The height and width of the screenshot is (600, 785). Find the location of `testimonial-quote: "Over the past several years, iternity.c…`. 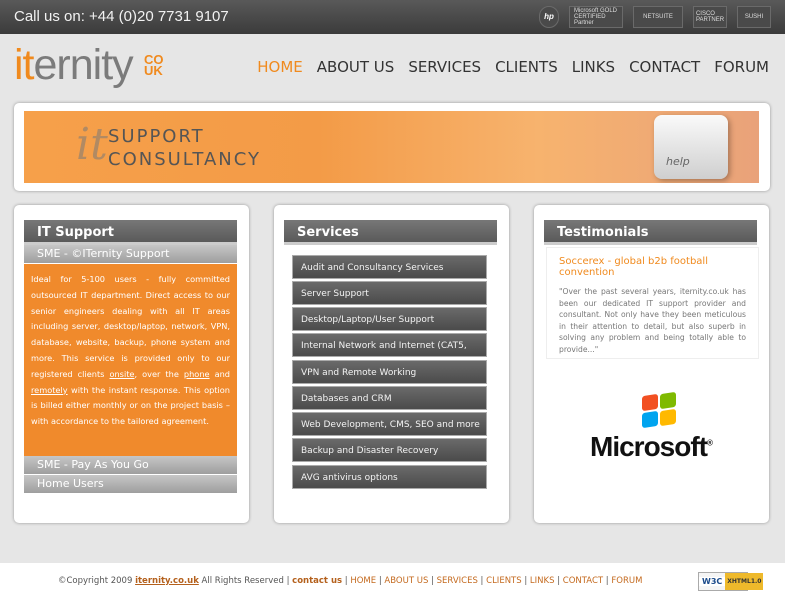

testimonial-quote: "Over the past several years, iternity.c… is located at coordinates (652, 320).